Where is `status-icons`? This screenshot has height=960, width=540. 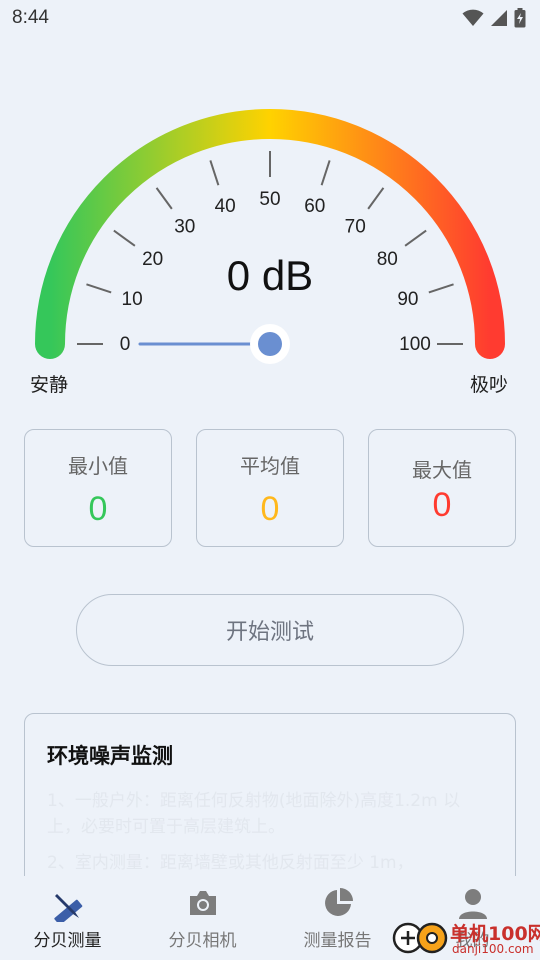
status-icons is located at coordinates (494, 18).